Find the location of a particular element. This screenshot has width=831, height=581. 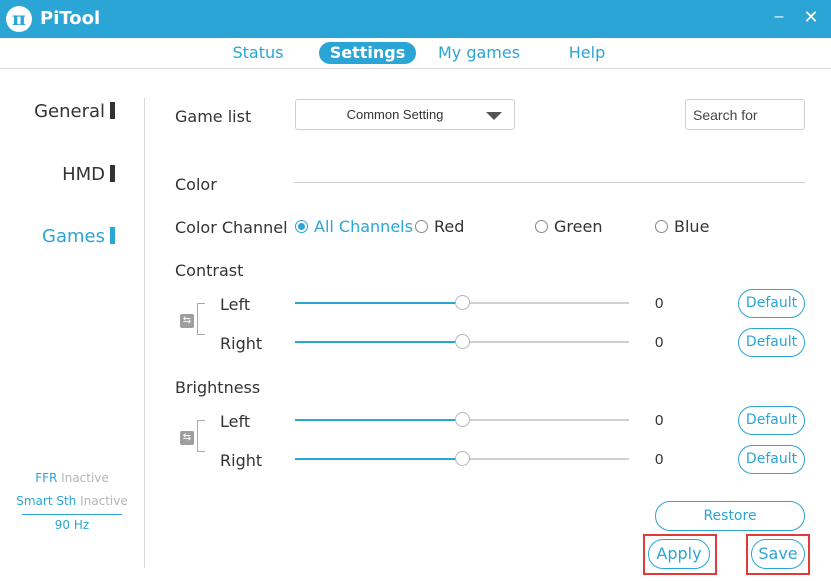

brightness-left-slider is located at coordinates (462, 420).